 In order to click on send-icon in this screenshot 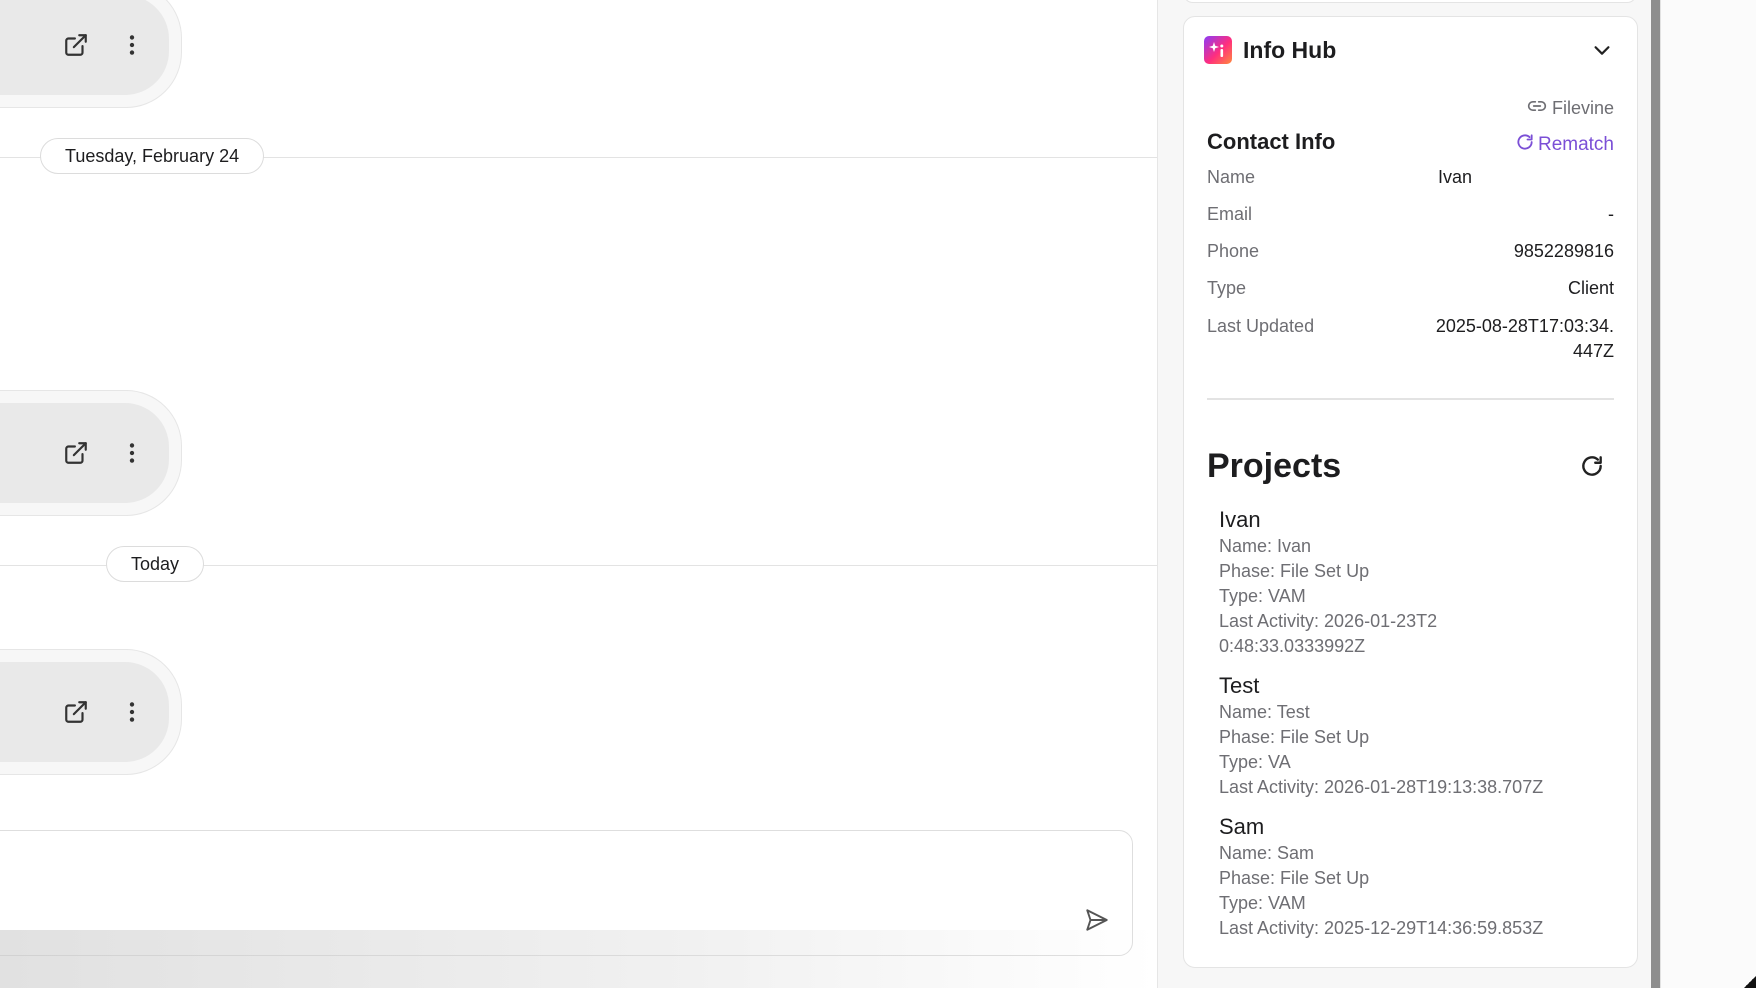, I will do `click(1097, 920)`.